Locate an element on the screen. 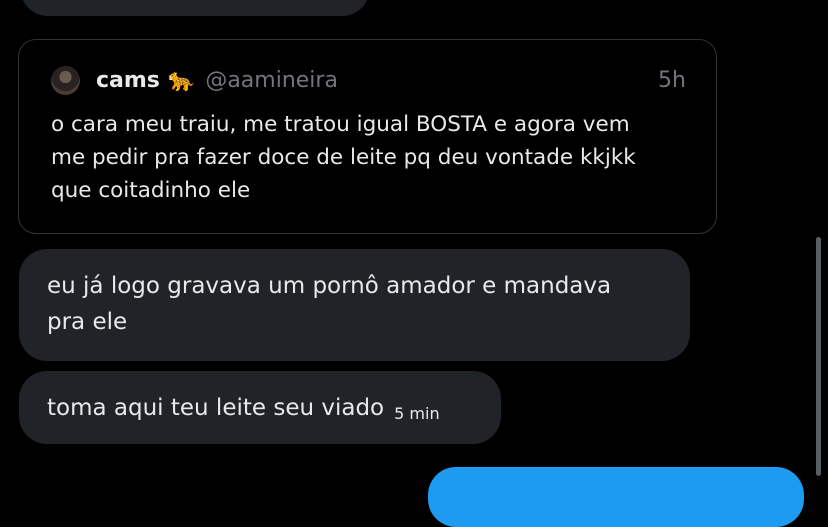  message-text: toma aqui teu leite seu viado is located at coordinates (216, 408).